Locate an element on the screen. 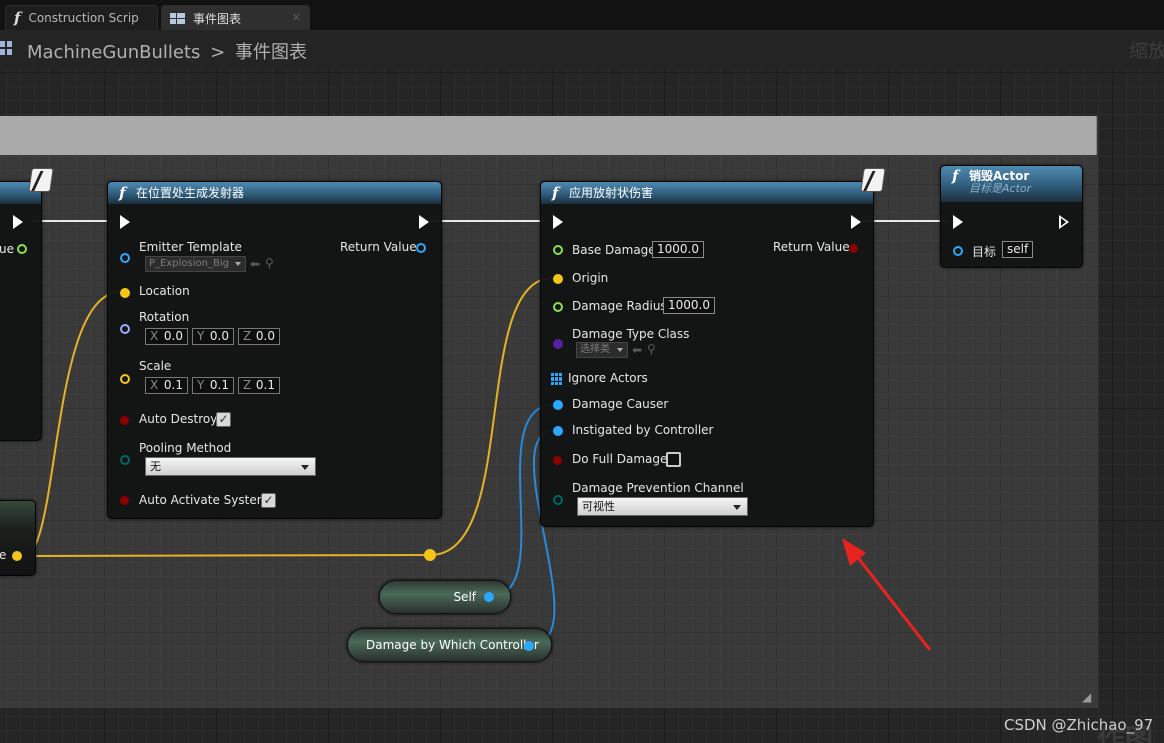 Image resolution: width=1164 pixels, height=743 pixels. self-node: Self is located at coordinates (445, 597).